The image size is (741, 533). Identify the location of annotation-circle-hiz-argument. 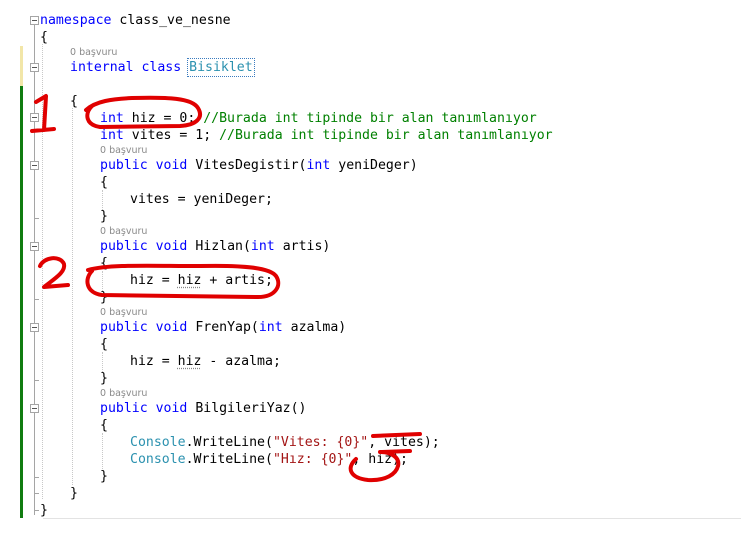
(374, 466).